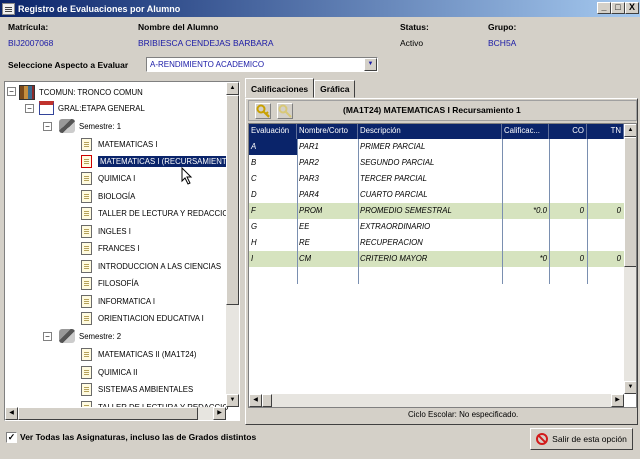  What do you see at coordinates (92, 108) in the screenshot?
I see `tree-stage: GRAL:ETAPA GENERAL` at bounding box center [92, 108].